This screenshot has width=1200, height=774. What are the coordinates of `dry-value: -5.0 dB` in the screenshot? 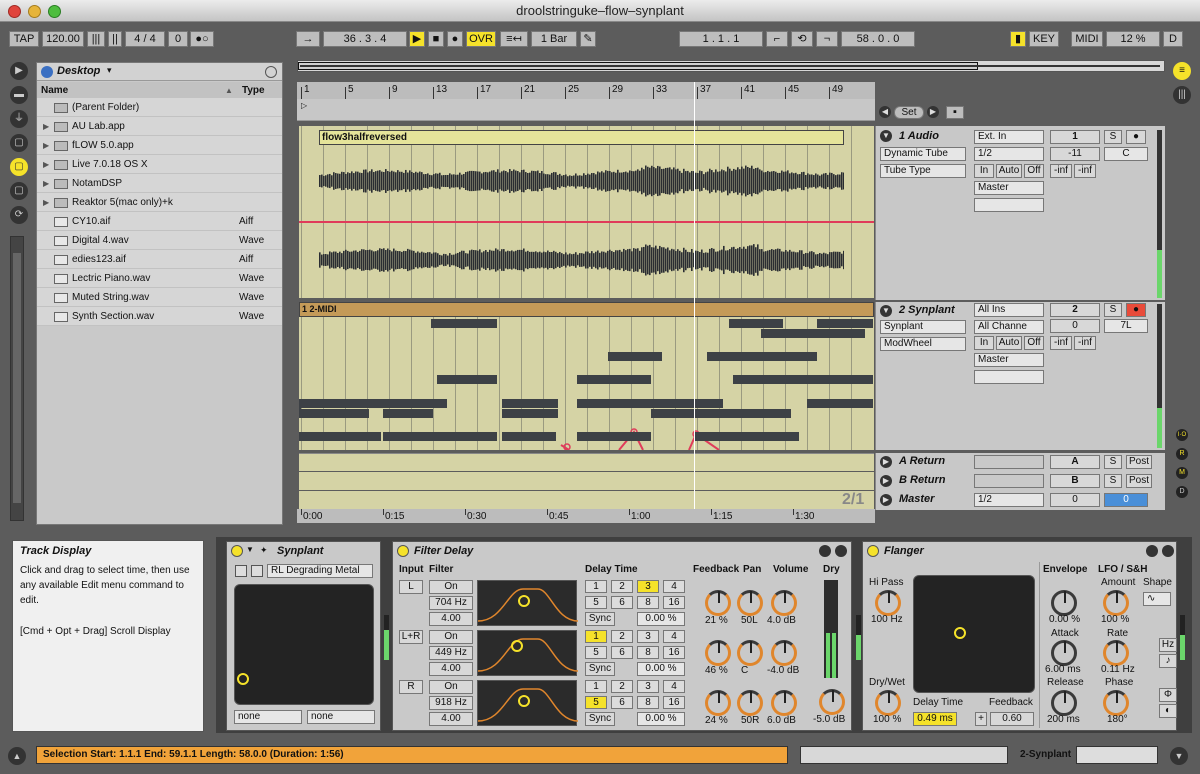 It's located at (829, 719).